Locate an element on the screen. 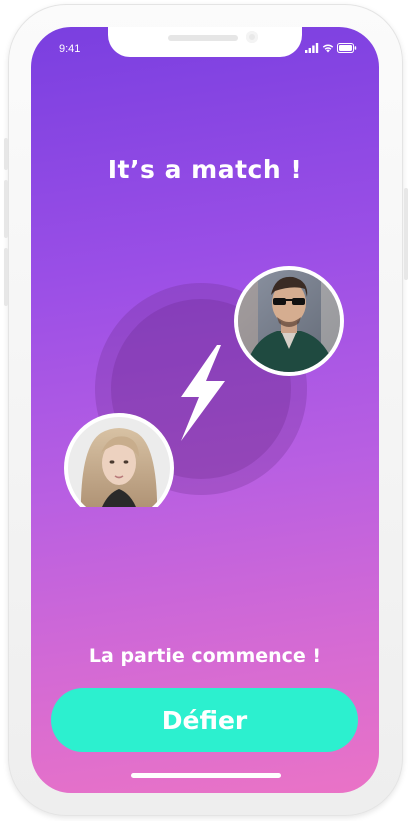 Image resolution: width=411 pixels, height=821 pixels. signal-icon is located at coordinates (312, 48).